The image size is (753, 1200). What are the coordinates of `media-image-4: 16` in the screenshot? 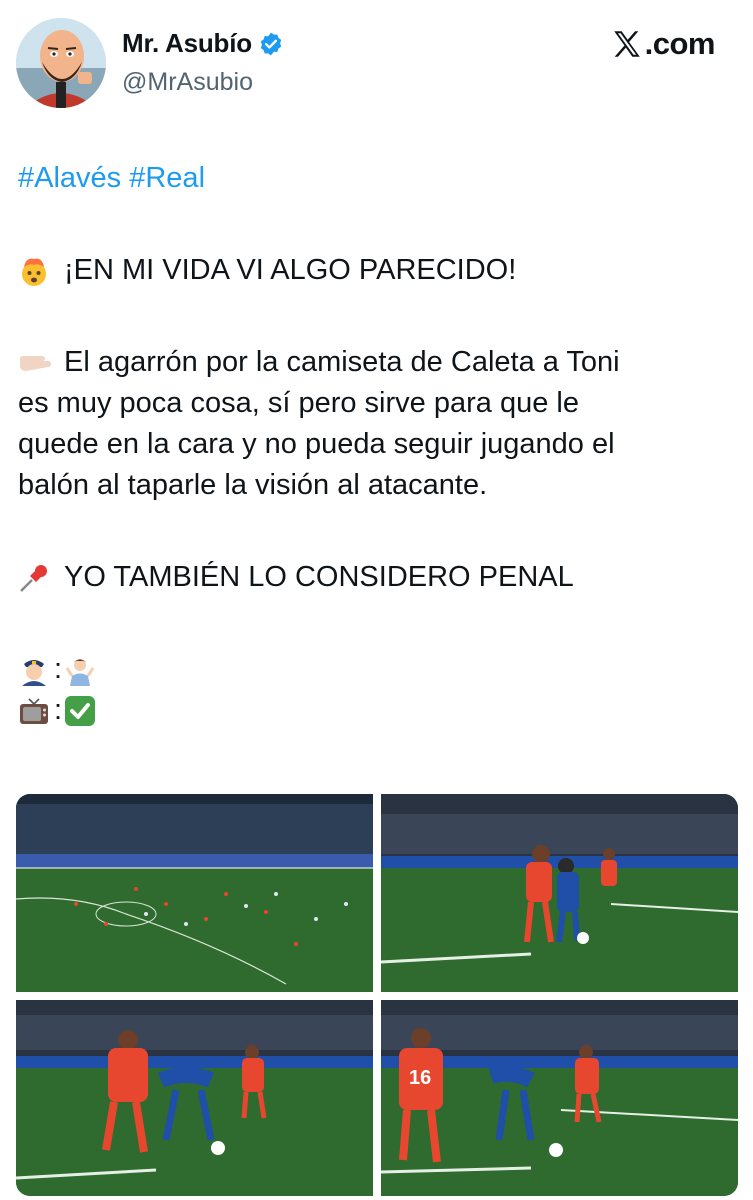 It's located at (559, 1098).